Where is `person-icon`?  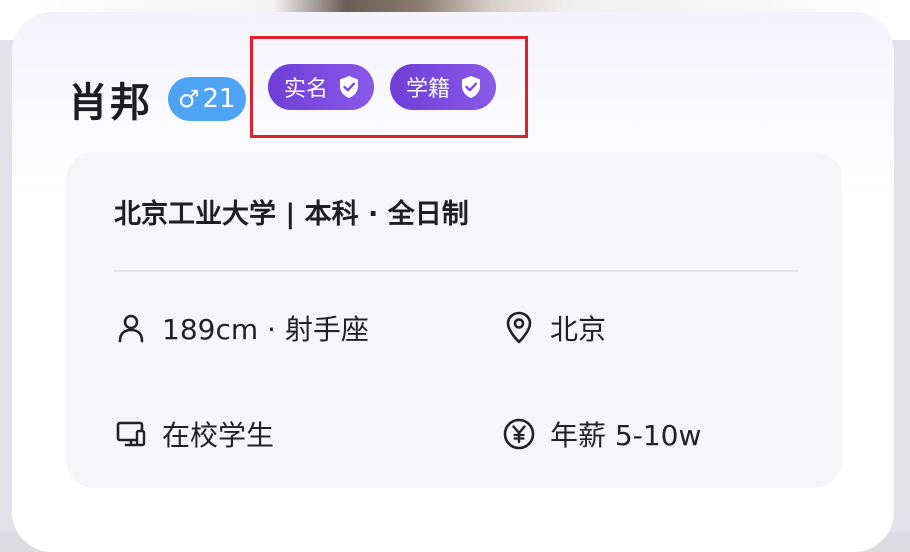
person-icon is located at coordinates (131, 328).